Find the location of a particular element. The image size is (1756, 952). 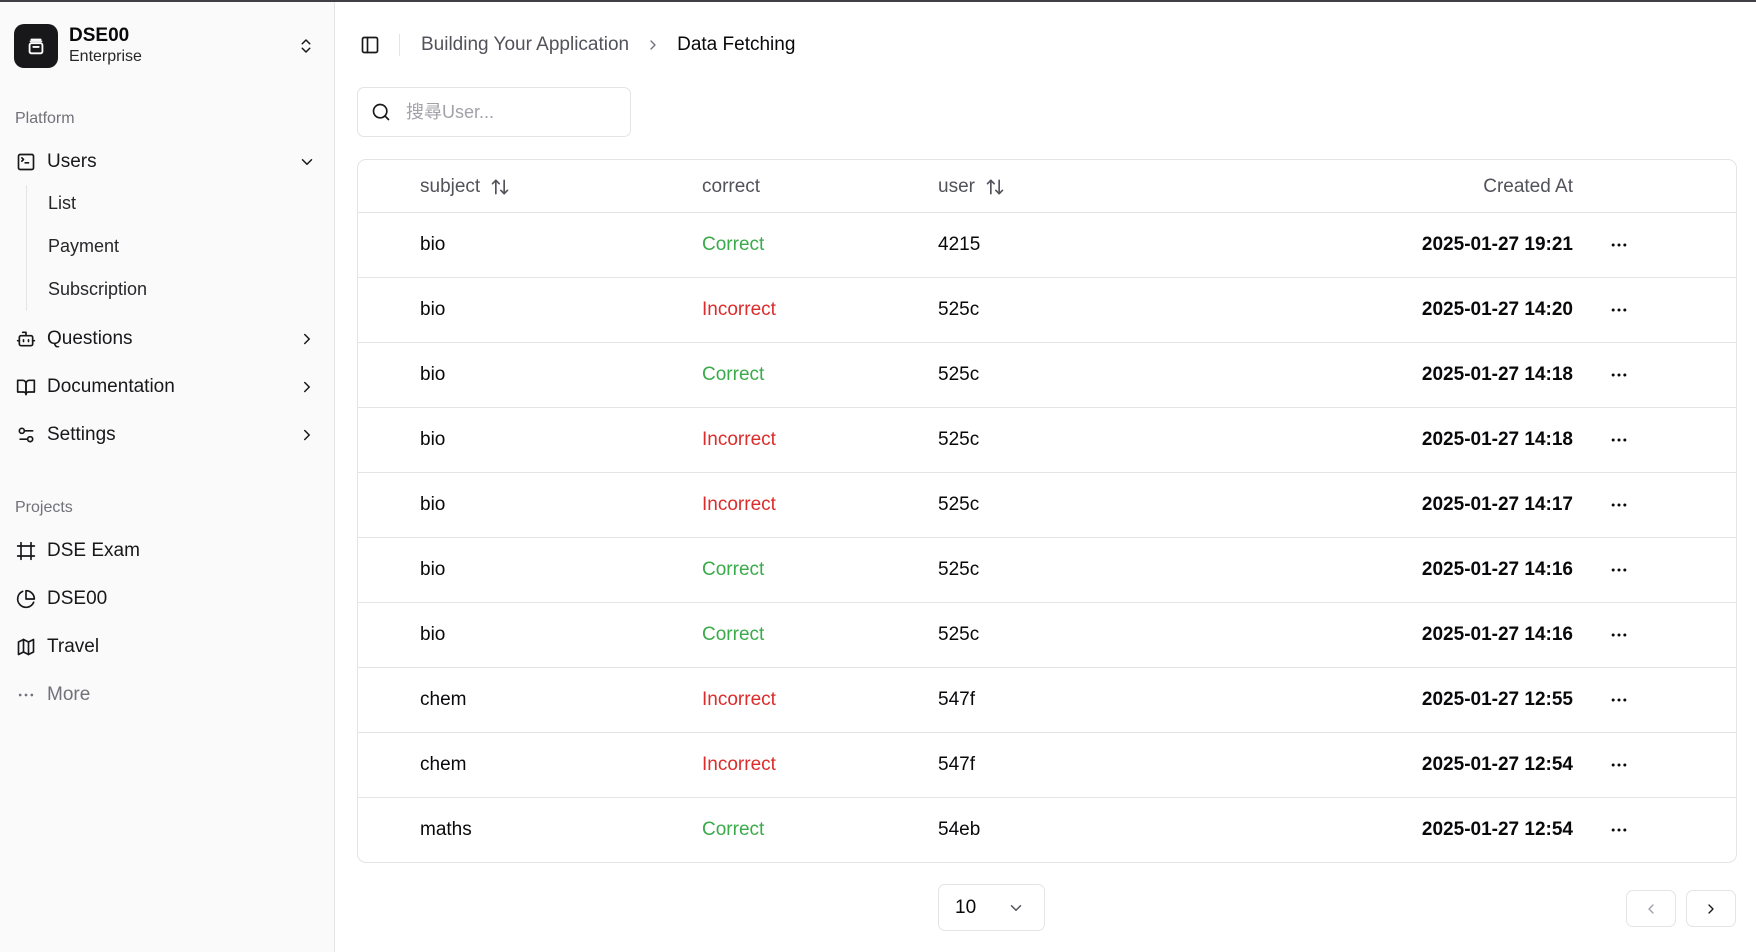

cell-subject: chem is located at coordinates (443, 764).